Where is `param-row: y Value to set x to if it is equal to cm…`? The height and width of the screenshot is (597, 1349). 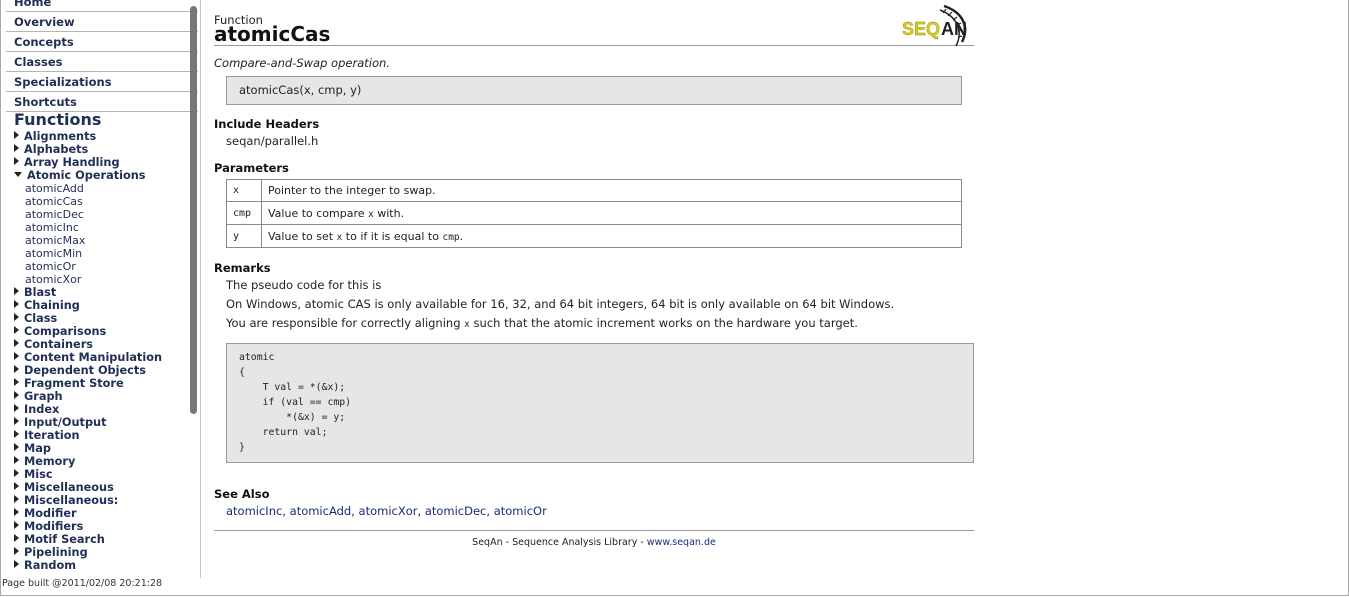
param-row: y Value to set x to if it is equal to cm… is located at coordinates (594, 236).